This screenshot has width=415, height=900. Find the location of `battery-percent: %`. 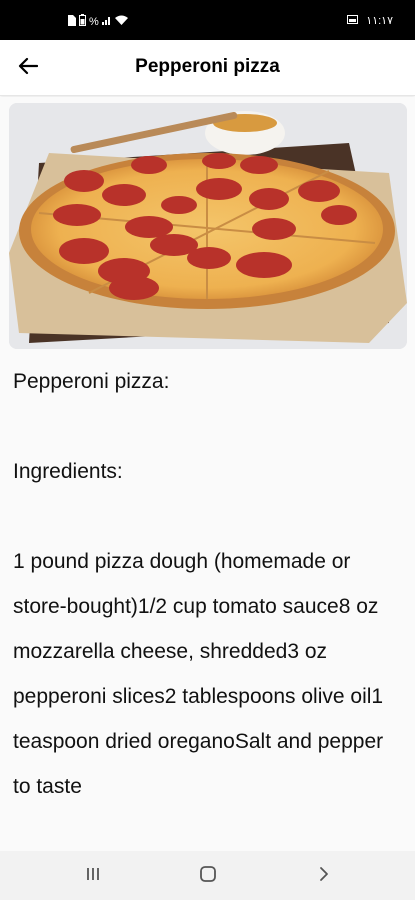

battery-percent: % is located at coordinates (94, 21).